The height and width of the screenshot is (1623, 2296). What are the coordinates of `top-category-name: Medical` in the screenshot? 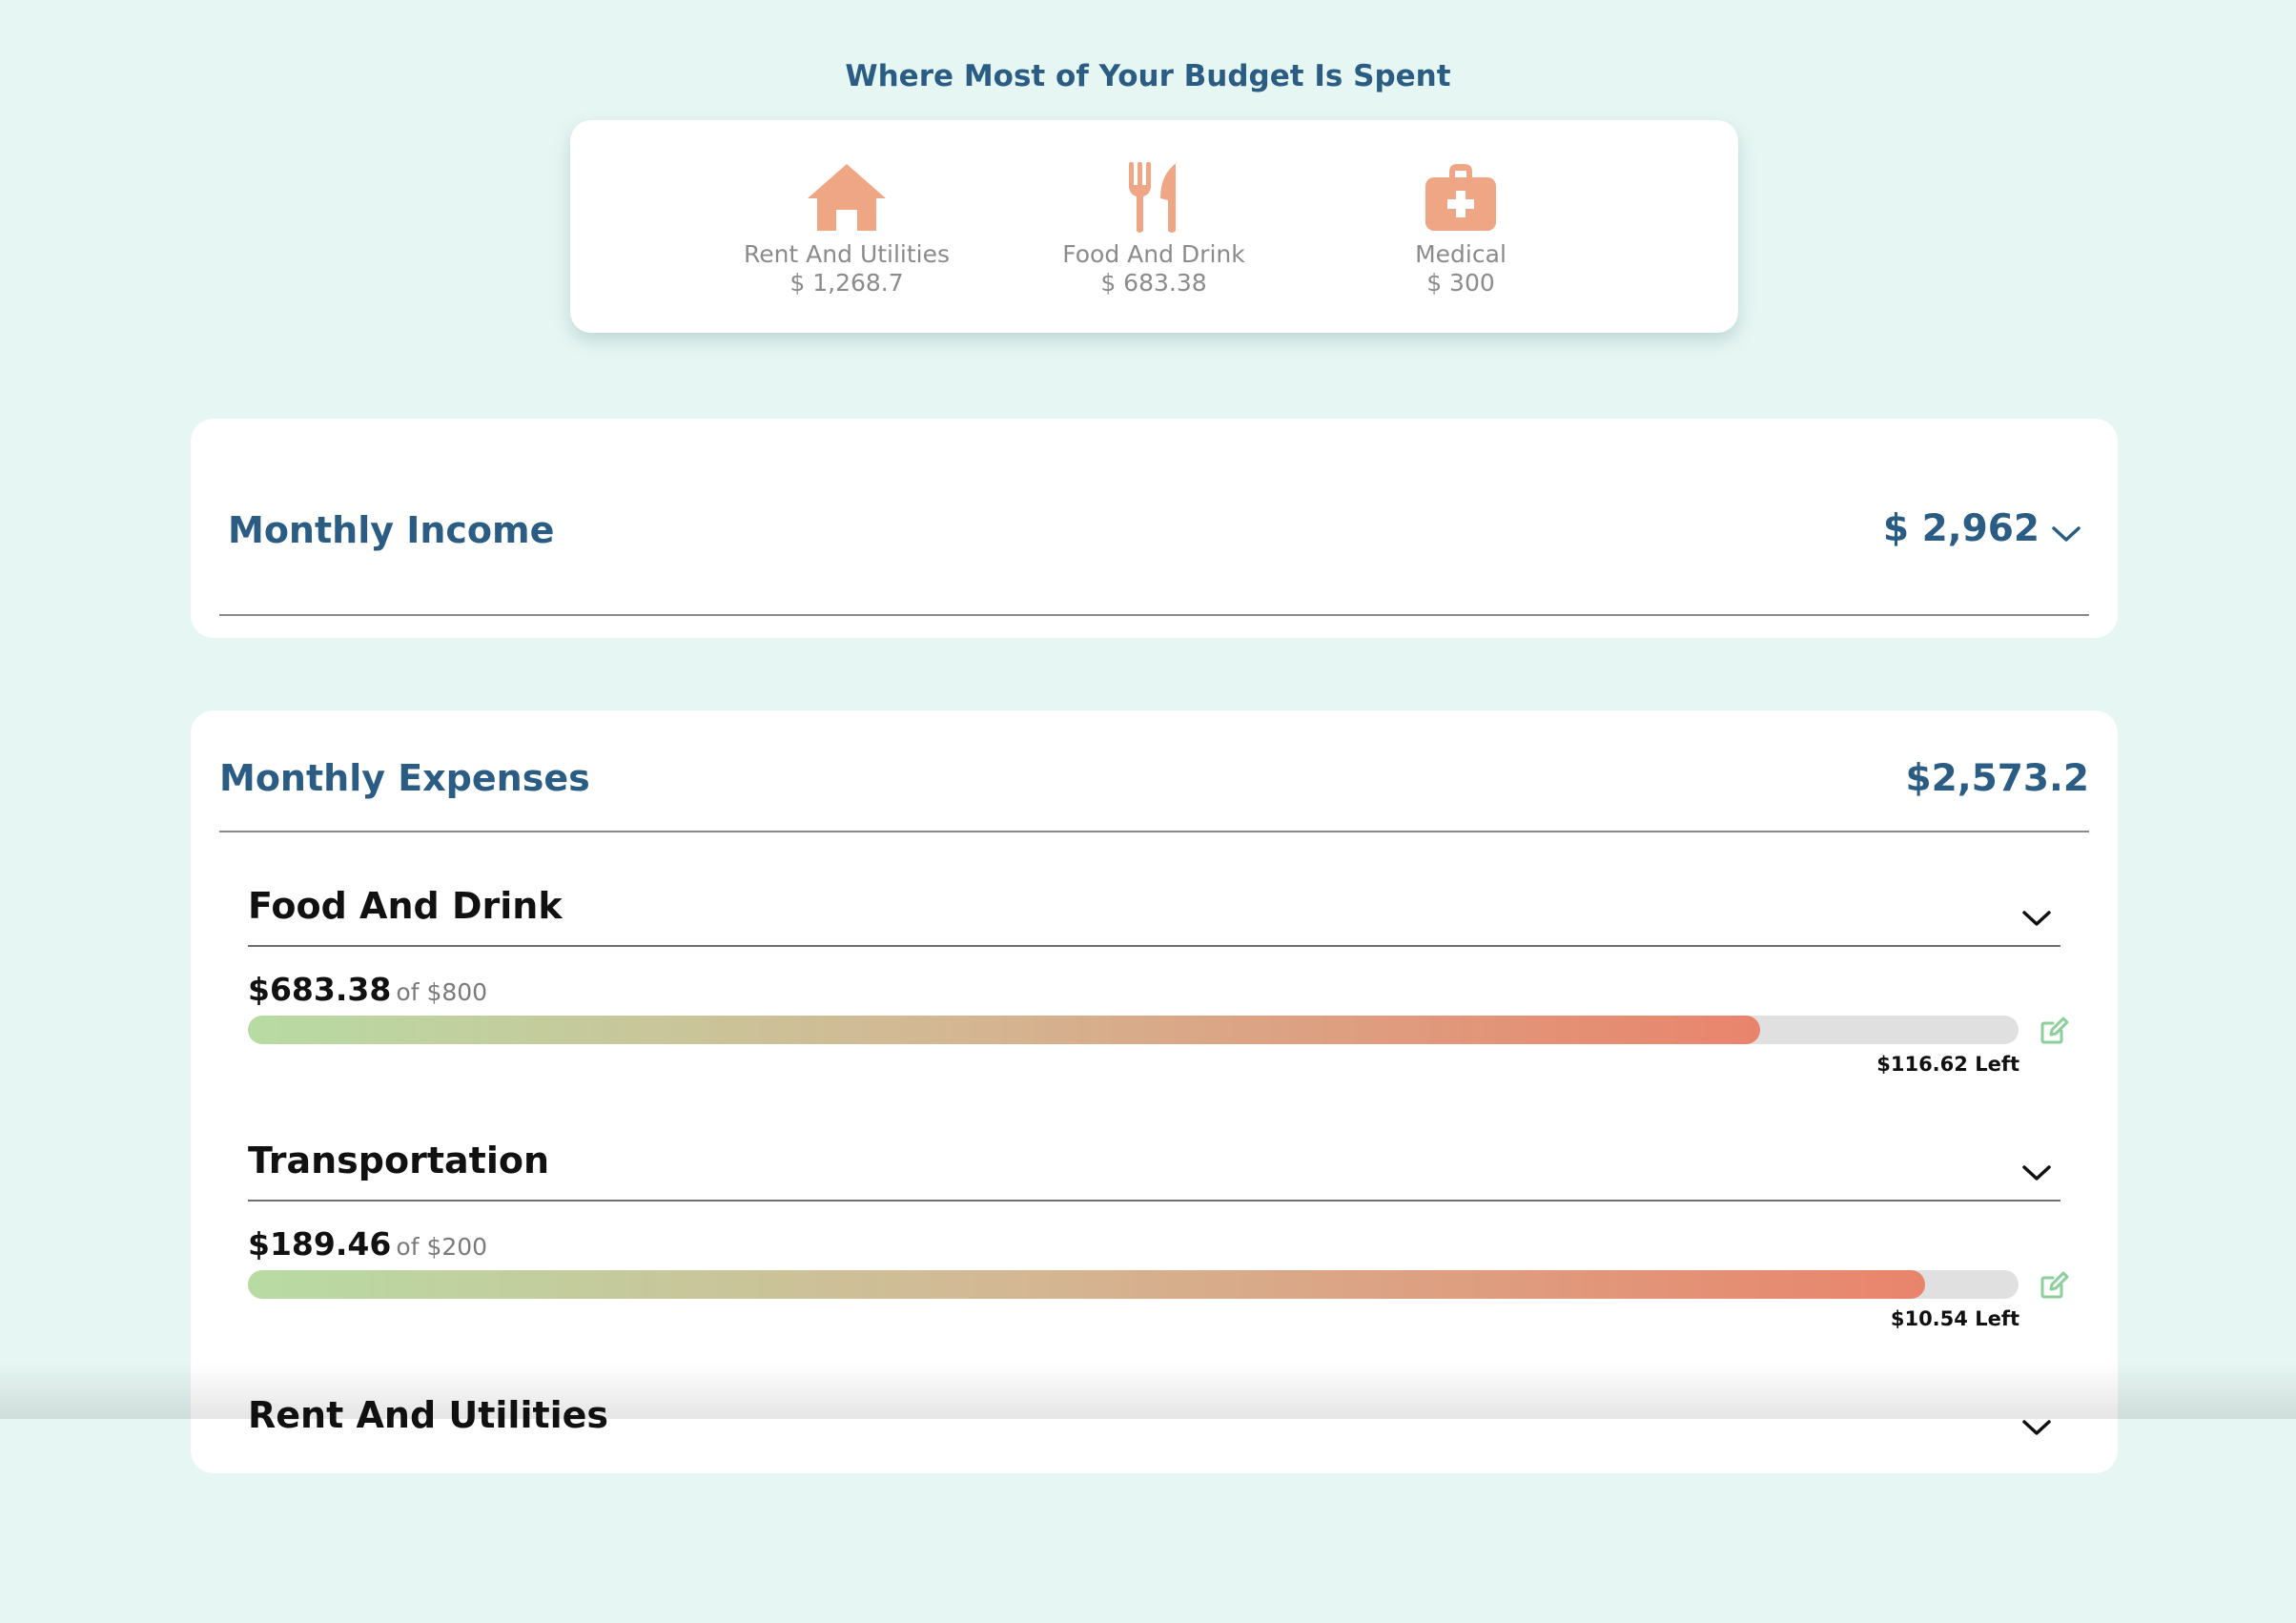 It's located at (1461, 254).